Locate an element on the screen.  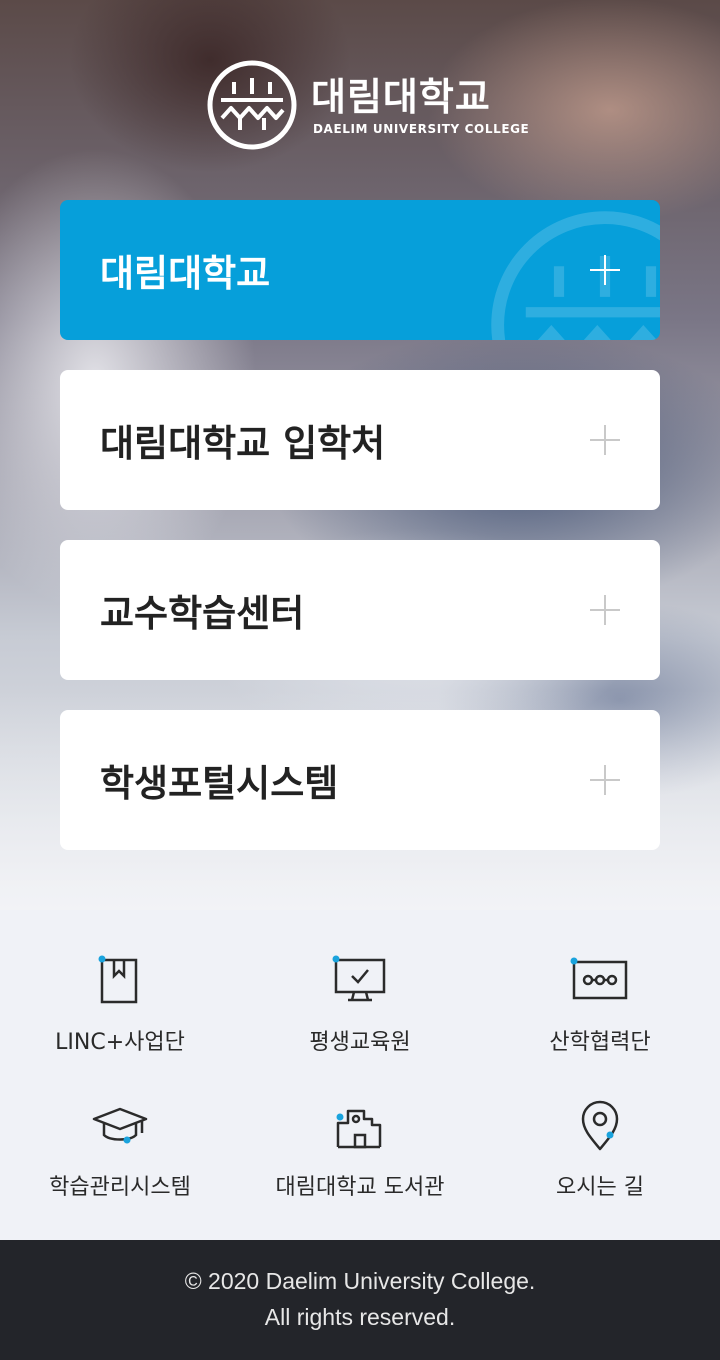
quick-link-linc: LINC+사업단 is located at coordinates (120, 982).